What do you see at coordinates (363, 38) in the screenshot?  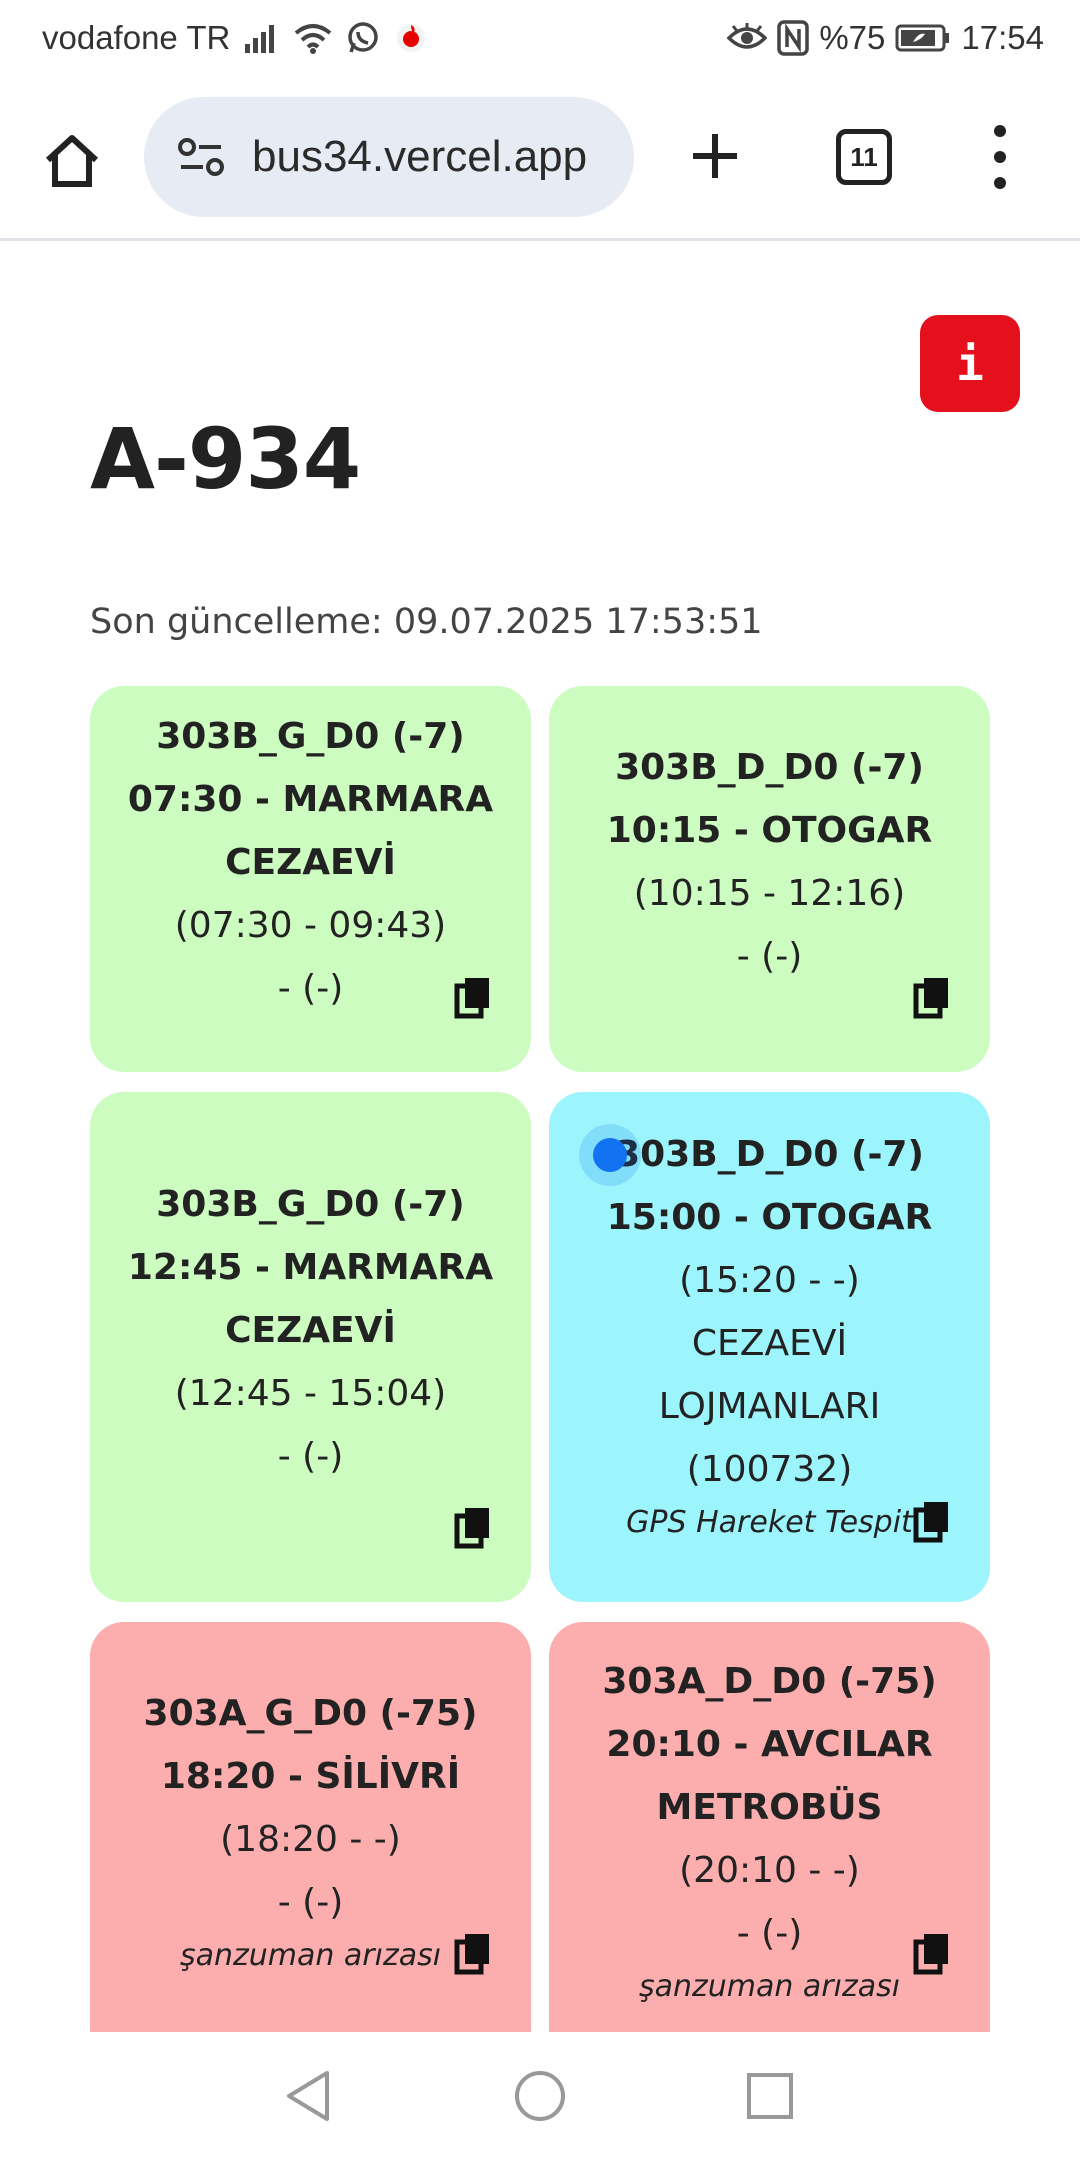 I see `whatsapp-icon` at bounding box center [363, 38].